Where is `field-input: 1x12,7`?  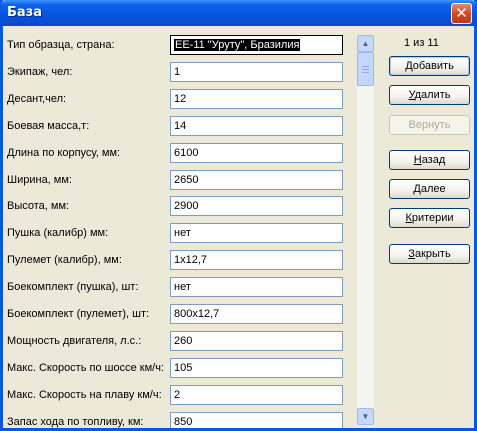 field-input: 1x12,7 is located at coordinates (256, 260).